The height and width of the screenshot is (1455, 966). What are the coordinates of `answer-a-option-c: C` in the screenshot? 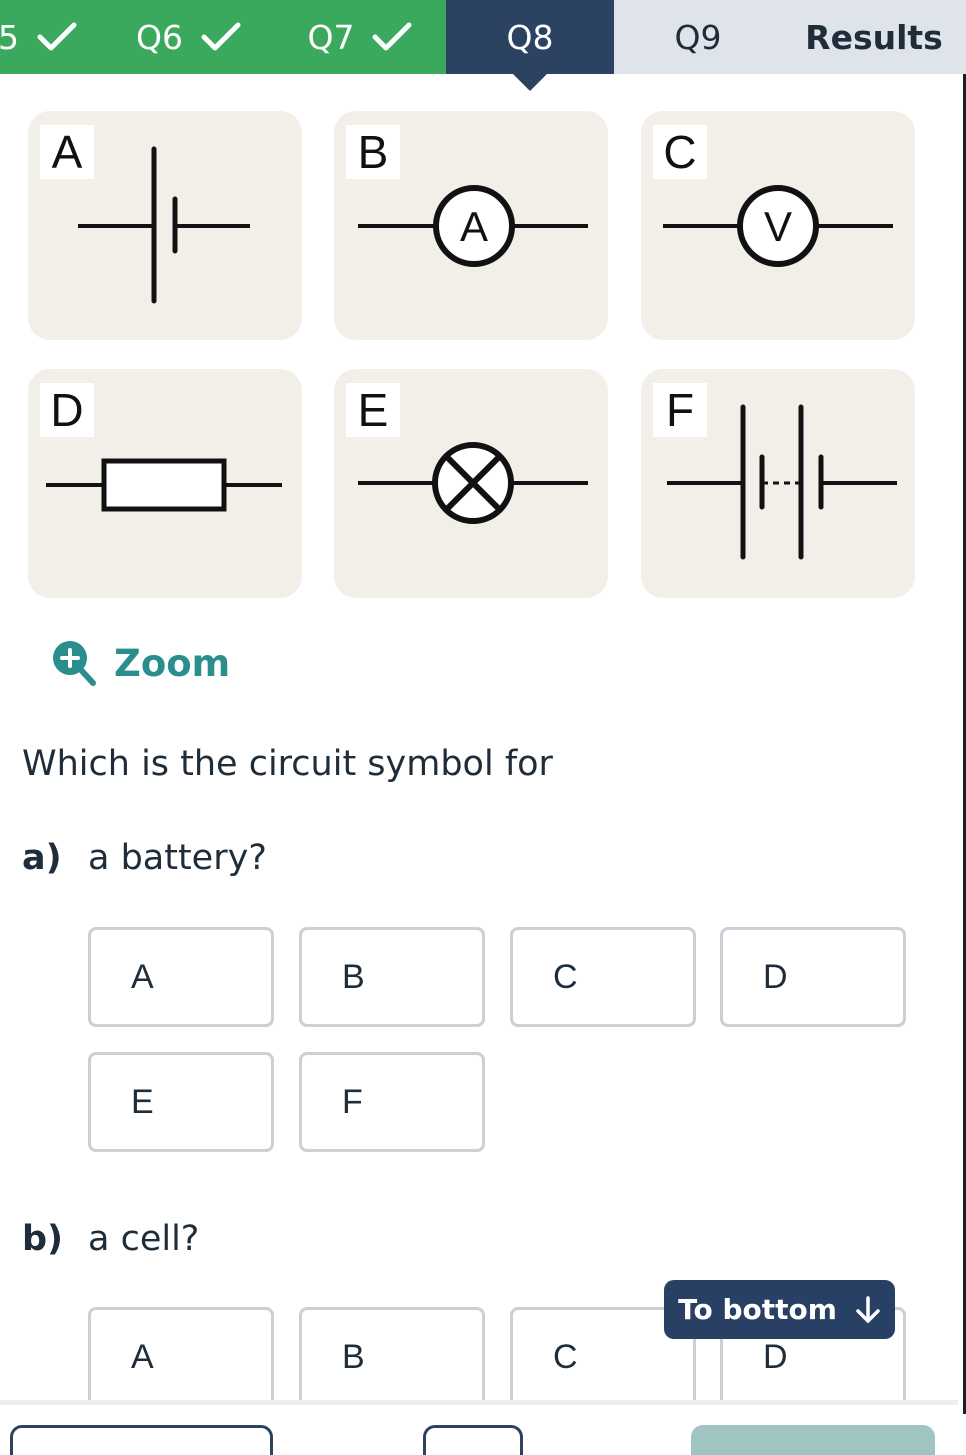 It's located at (603, 977).